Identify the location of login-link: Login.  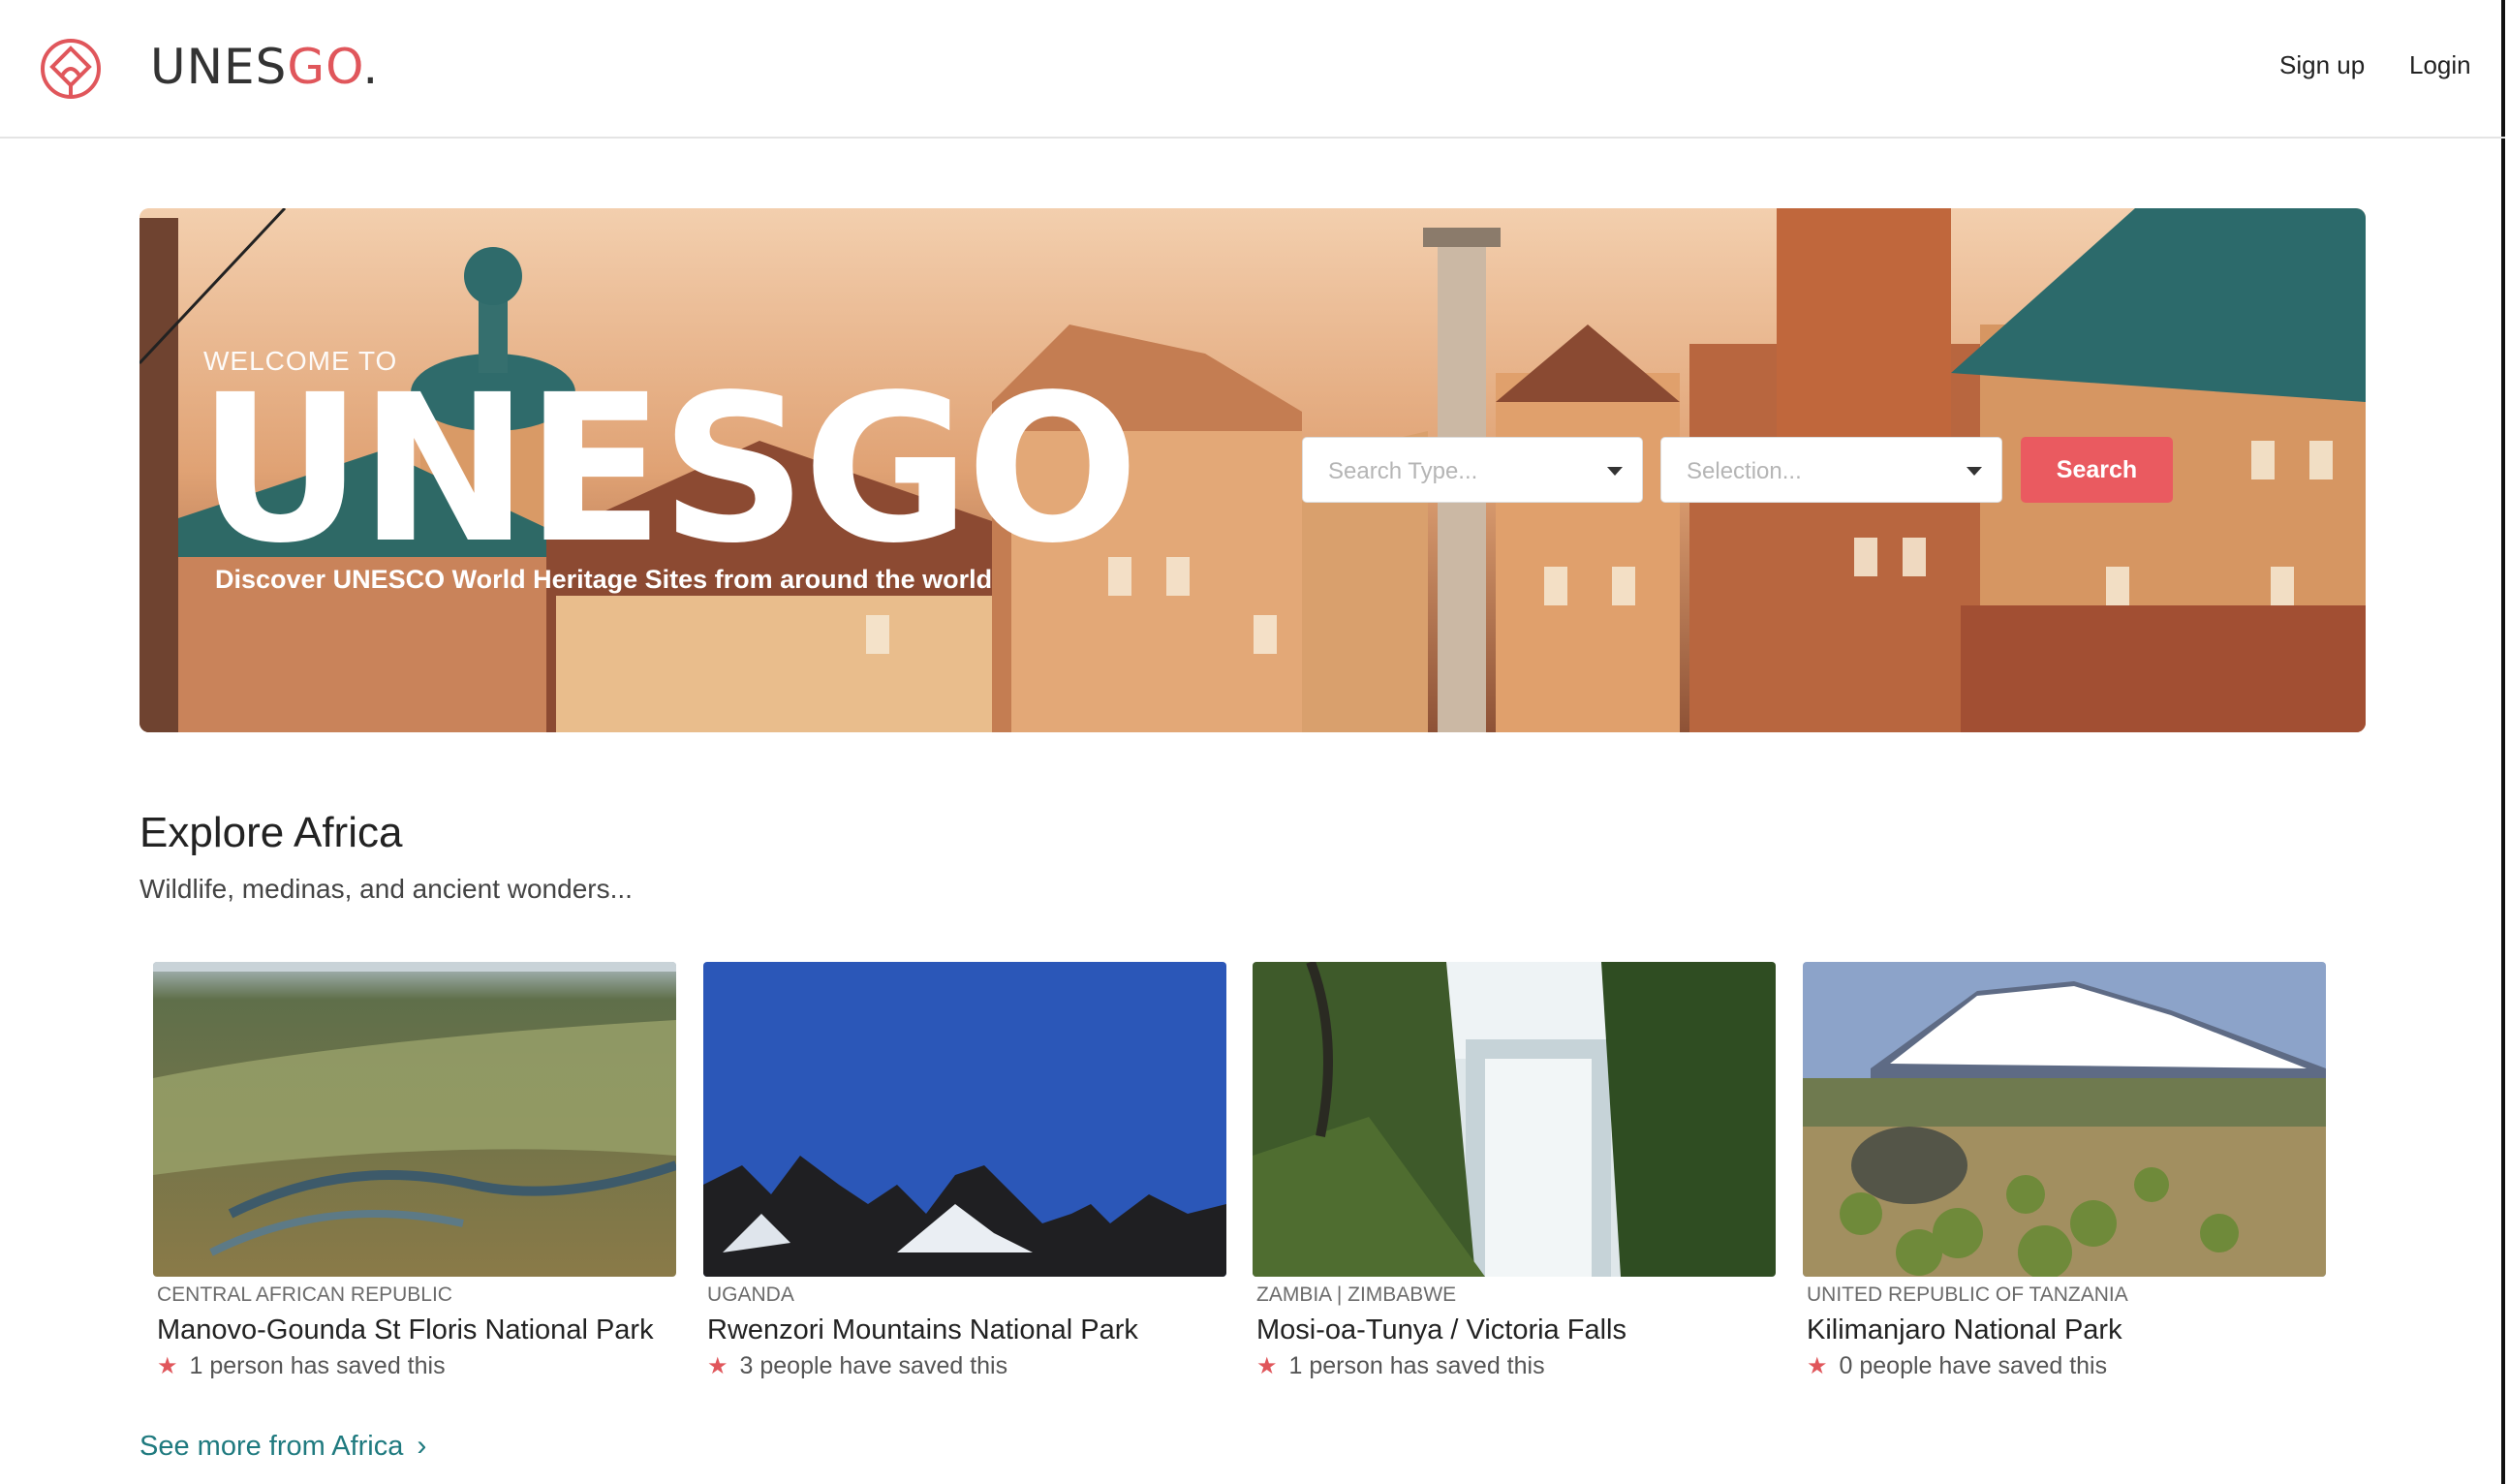
(2440, 65).